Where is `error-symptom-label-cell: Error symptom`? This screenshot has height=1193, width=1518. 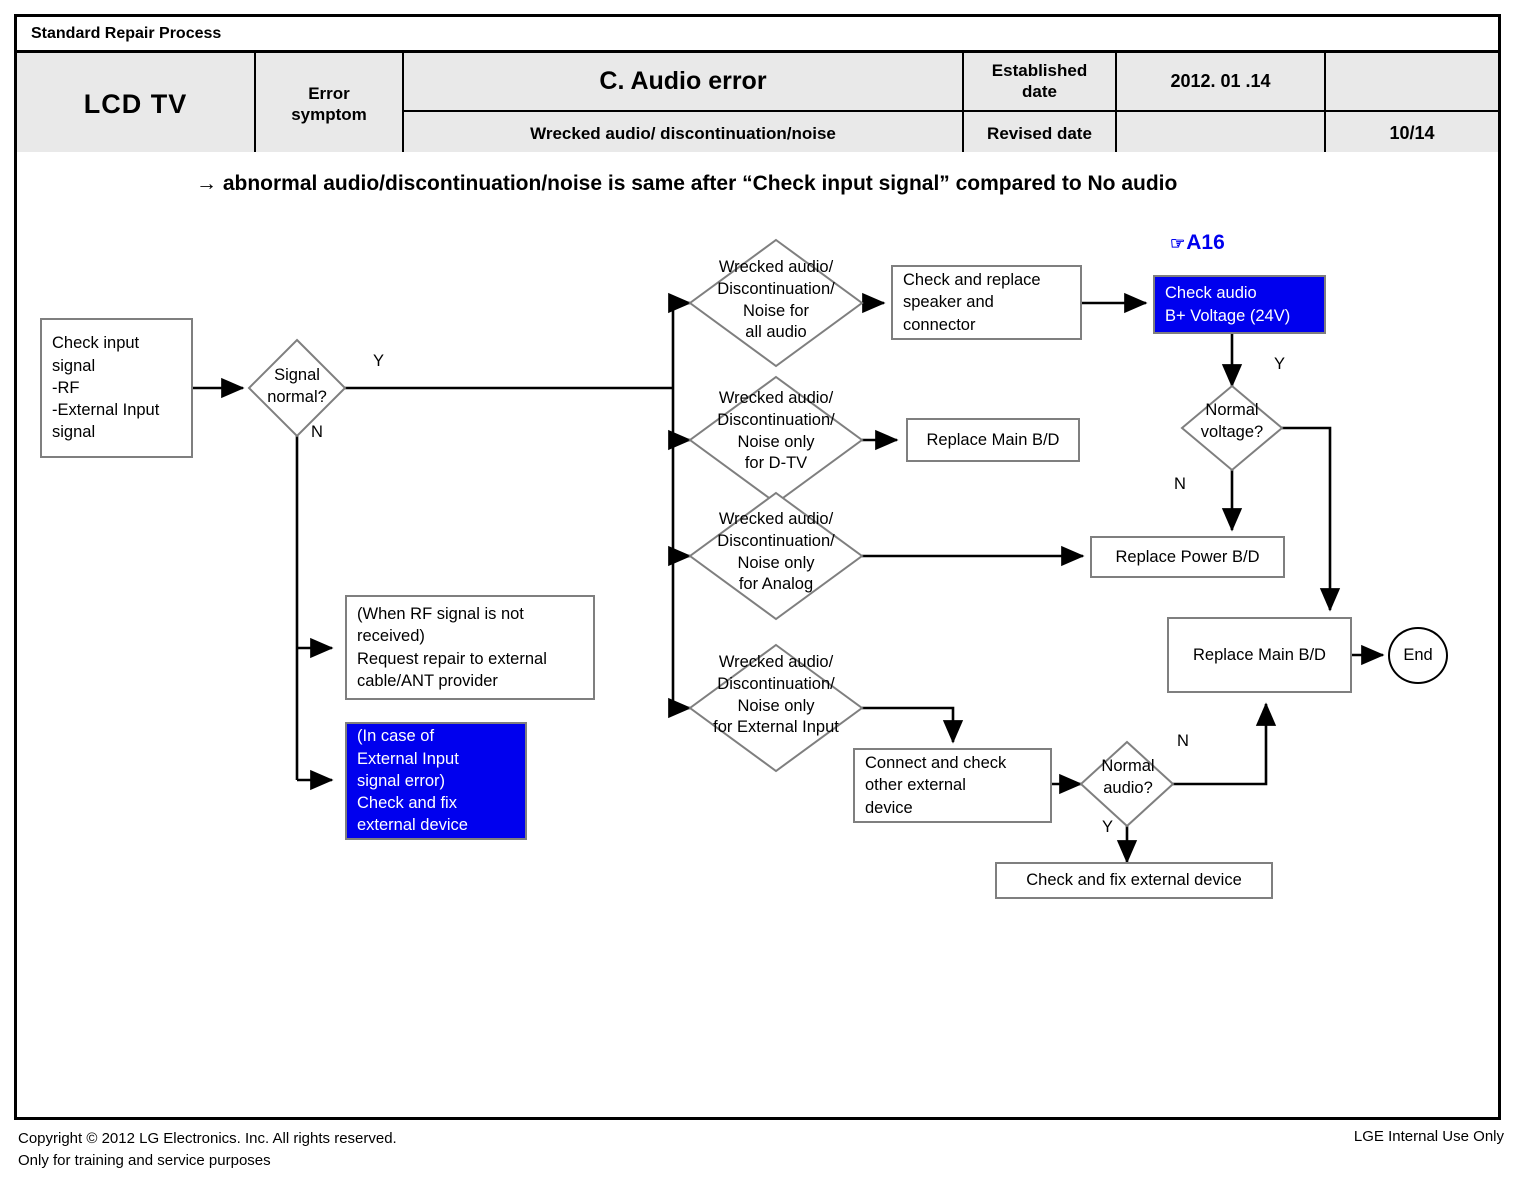
error-symptom-label-cell: Error symptom is located at coordinates (330, 104).